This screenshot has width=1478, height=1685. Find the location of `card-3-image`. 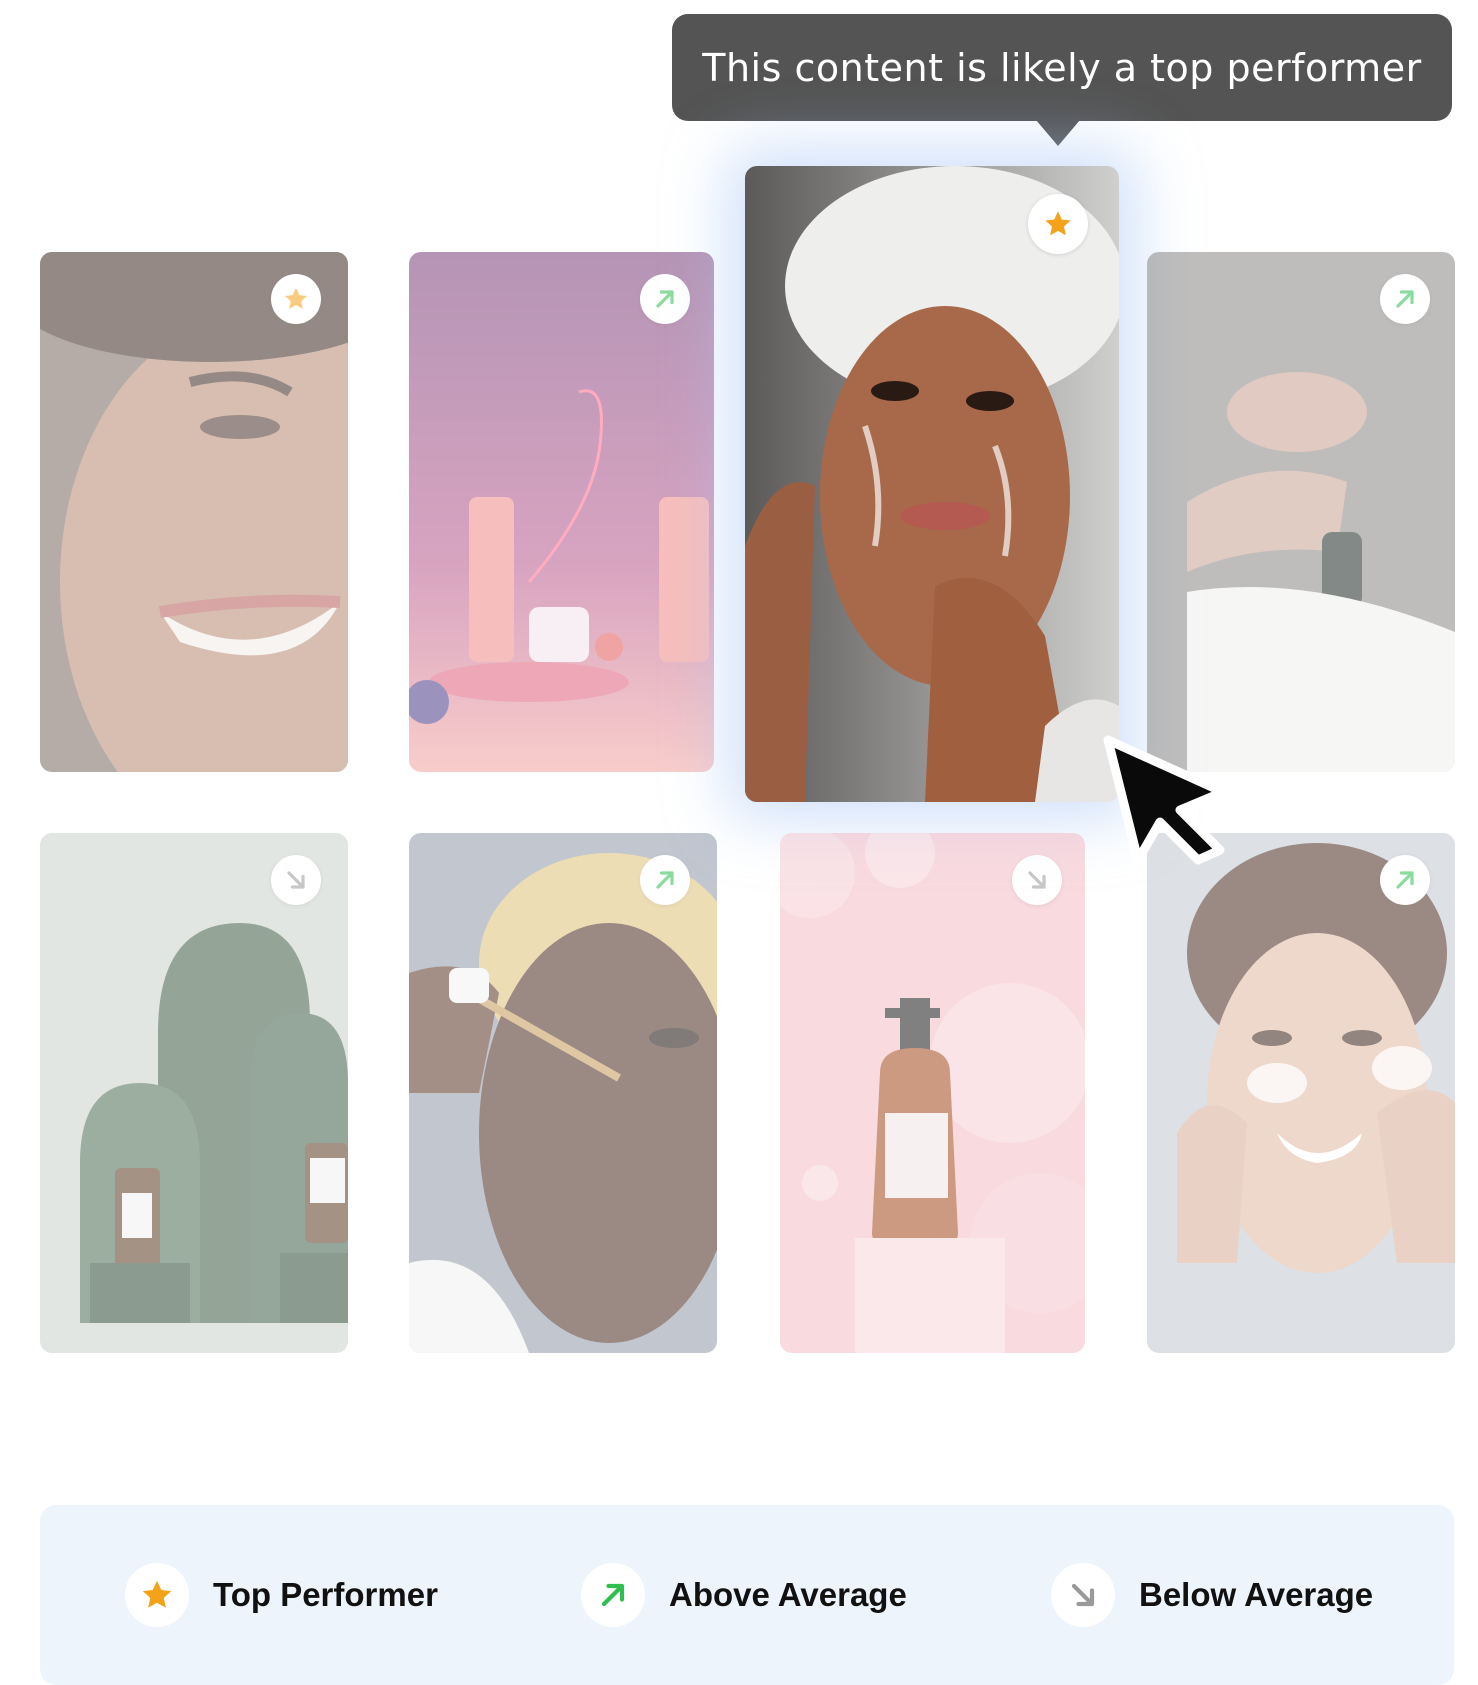

card-3-image is located at coordinates (932, 484).